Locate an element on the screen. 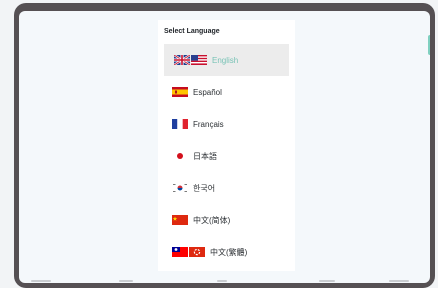  language-option-korean: 한국어 is located at coordinates (226, 188).